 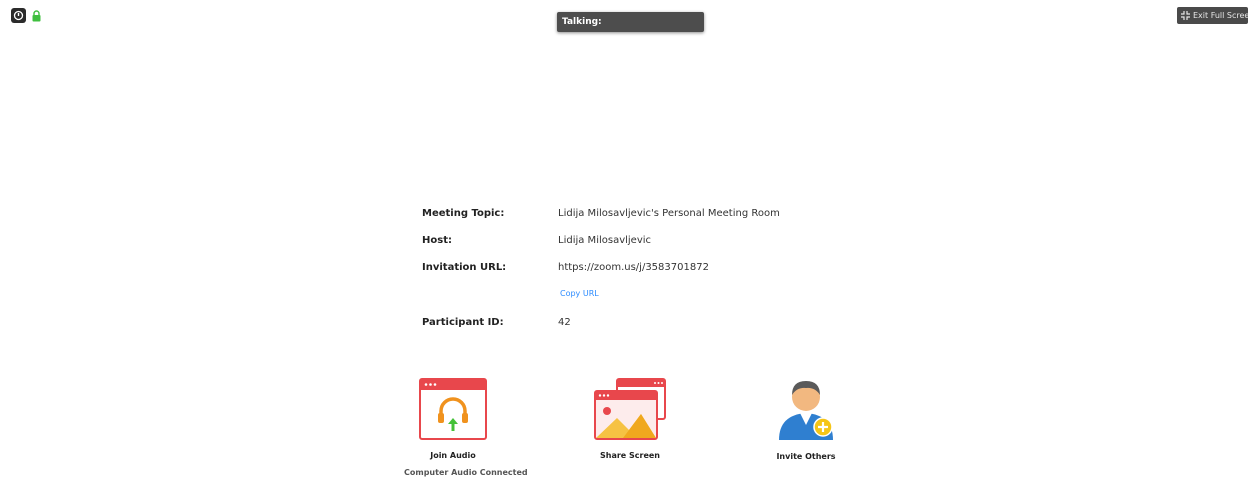 I want to click on invitation-url-value: https://zoom.us/j/3583701872, so click(x=633, y=267).